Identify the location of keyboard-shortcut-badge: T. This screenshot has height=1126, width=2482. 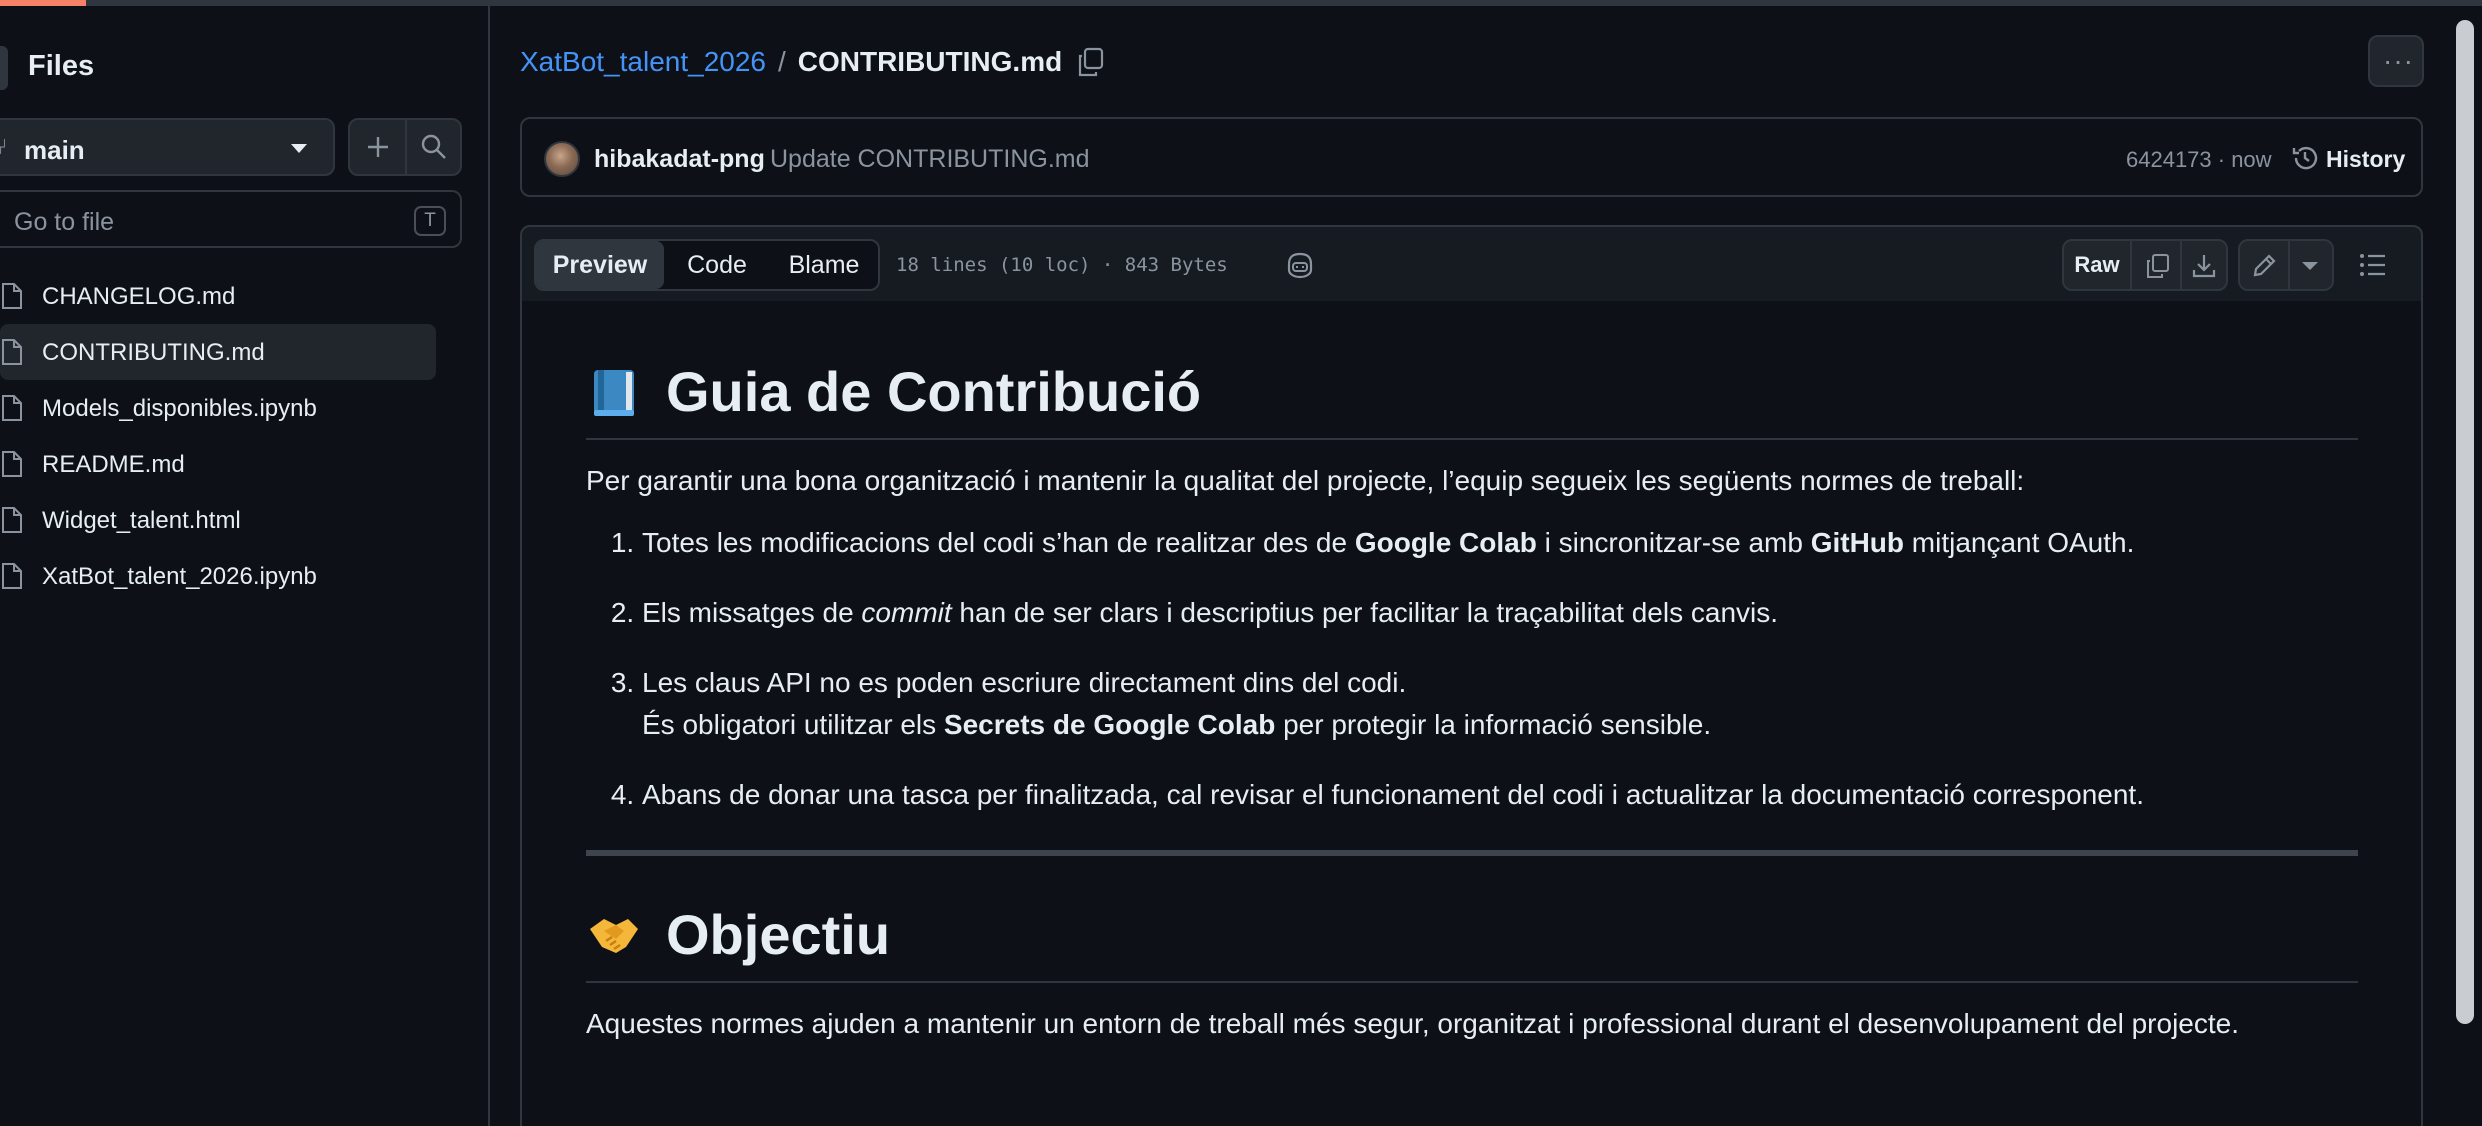
(430, 221).